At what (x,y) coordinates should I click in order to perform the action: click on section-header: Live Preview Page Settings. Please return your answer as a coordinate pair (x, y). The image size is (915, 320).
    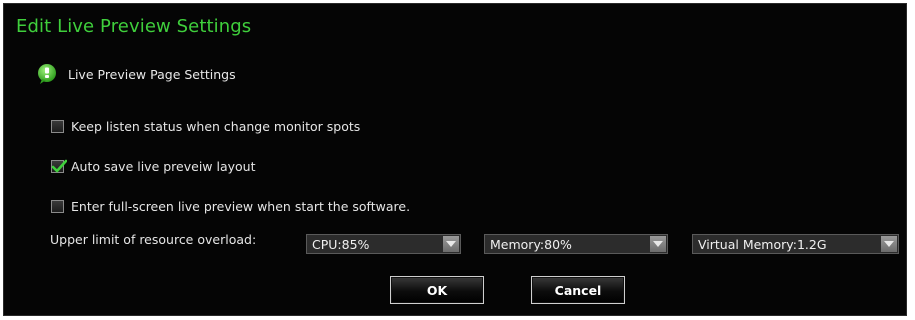
    Looking at the image, I should click on (136, 74).